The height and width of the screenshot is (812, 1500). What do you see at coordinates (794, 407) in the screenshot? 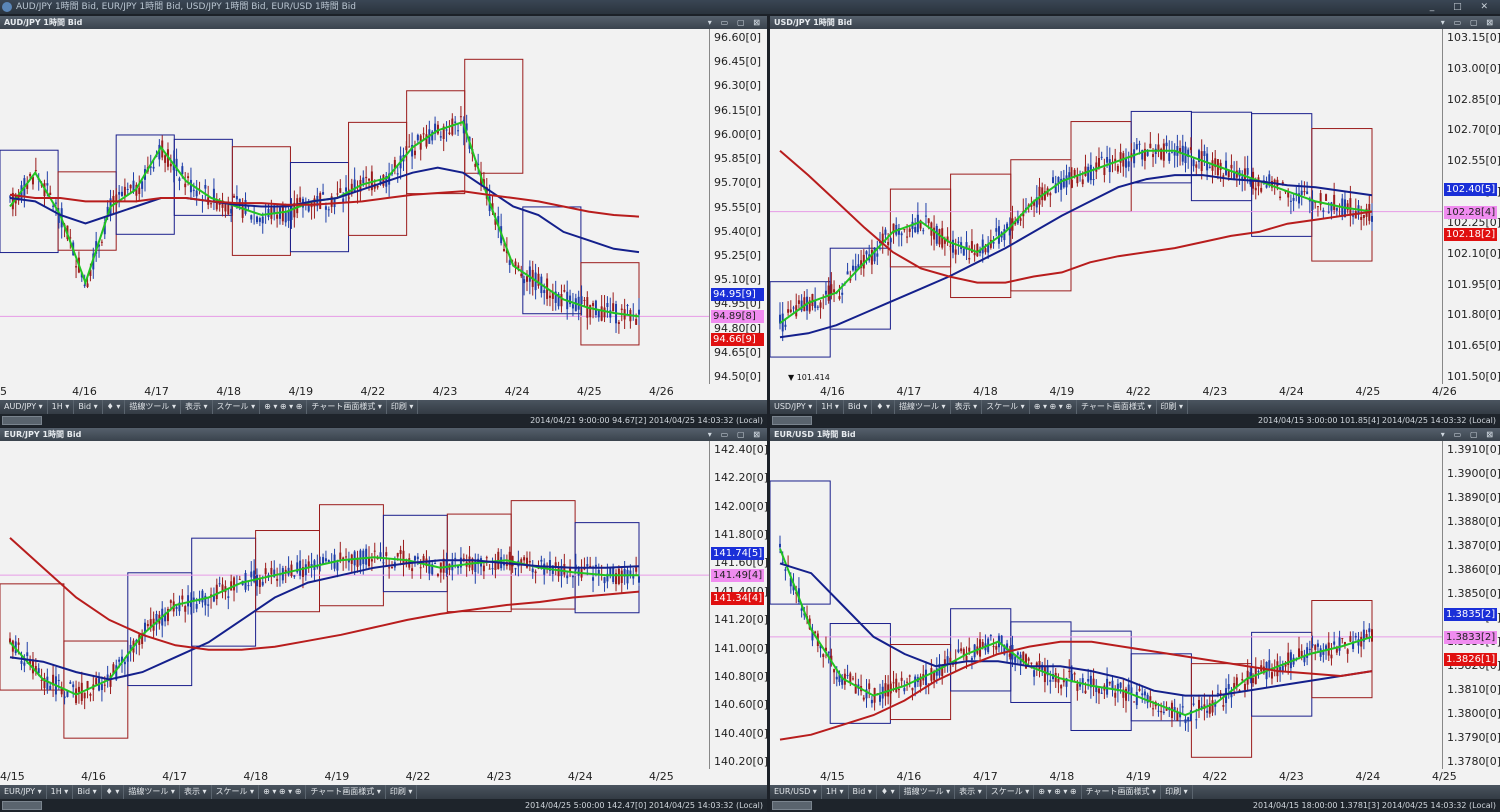
I see `symbol-dropdown: USD/JPY ▾` at bounding box center [794, 407].